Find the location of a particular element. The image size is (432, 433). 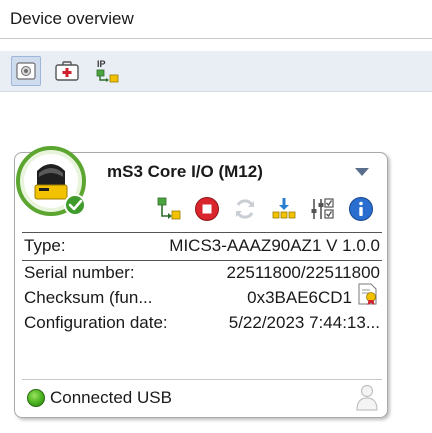

stop-button is located at coordinates (207, 209).